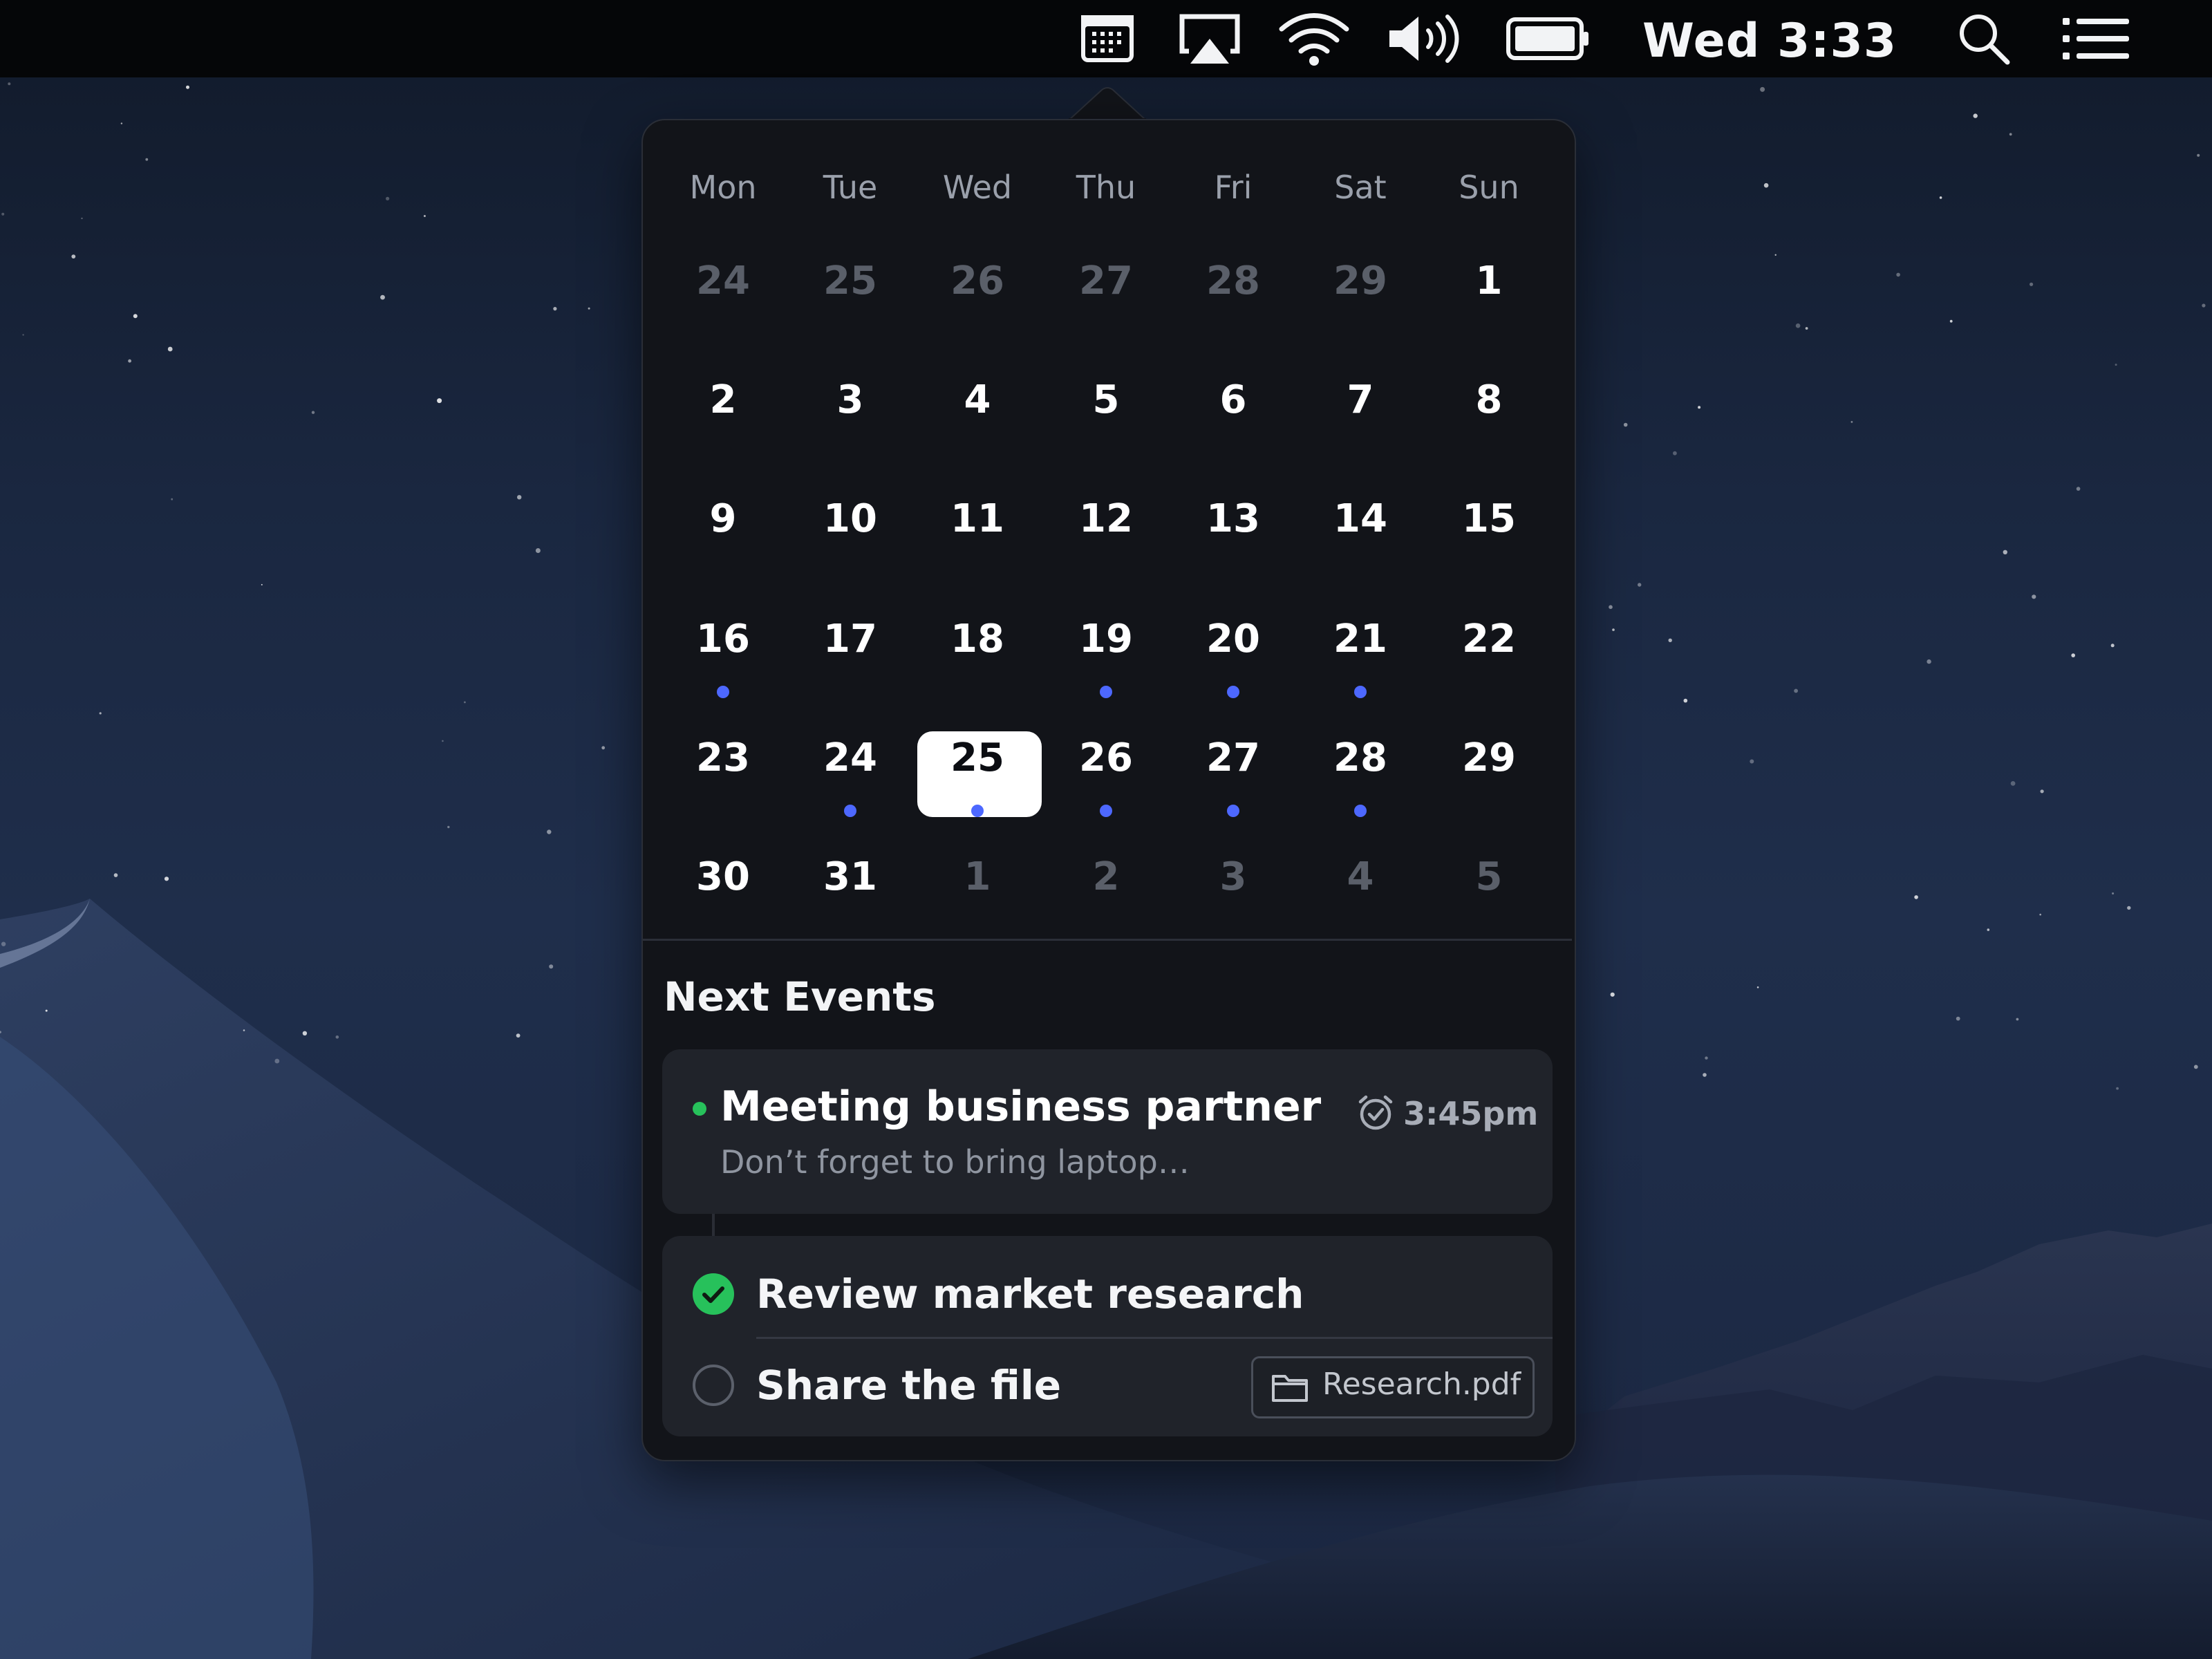 The width and height of the screenshot is (2212, 1659). What do you see at coordinates (1030, 1295) in the screenshot?
I see `task-label: Review market research` at bounding box center [1030, 1295].